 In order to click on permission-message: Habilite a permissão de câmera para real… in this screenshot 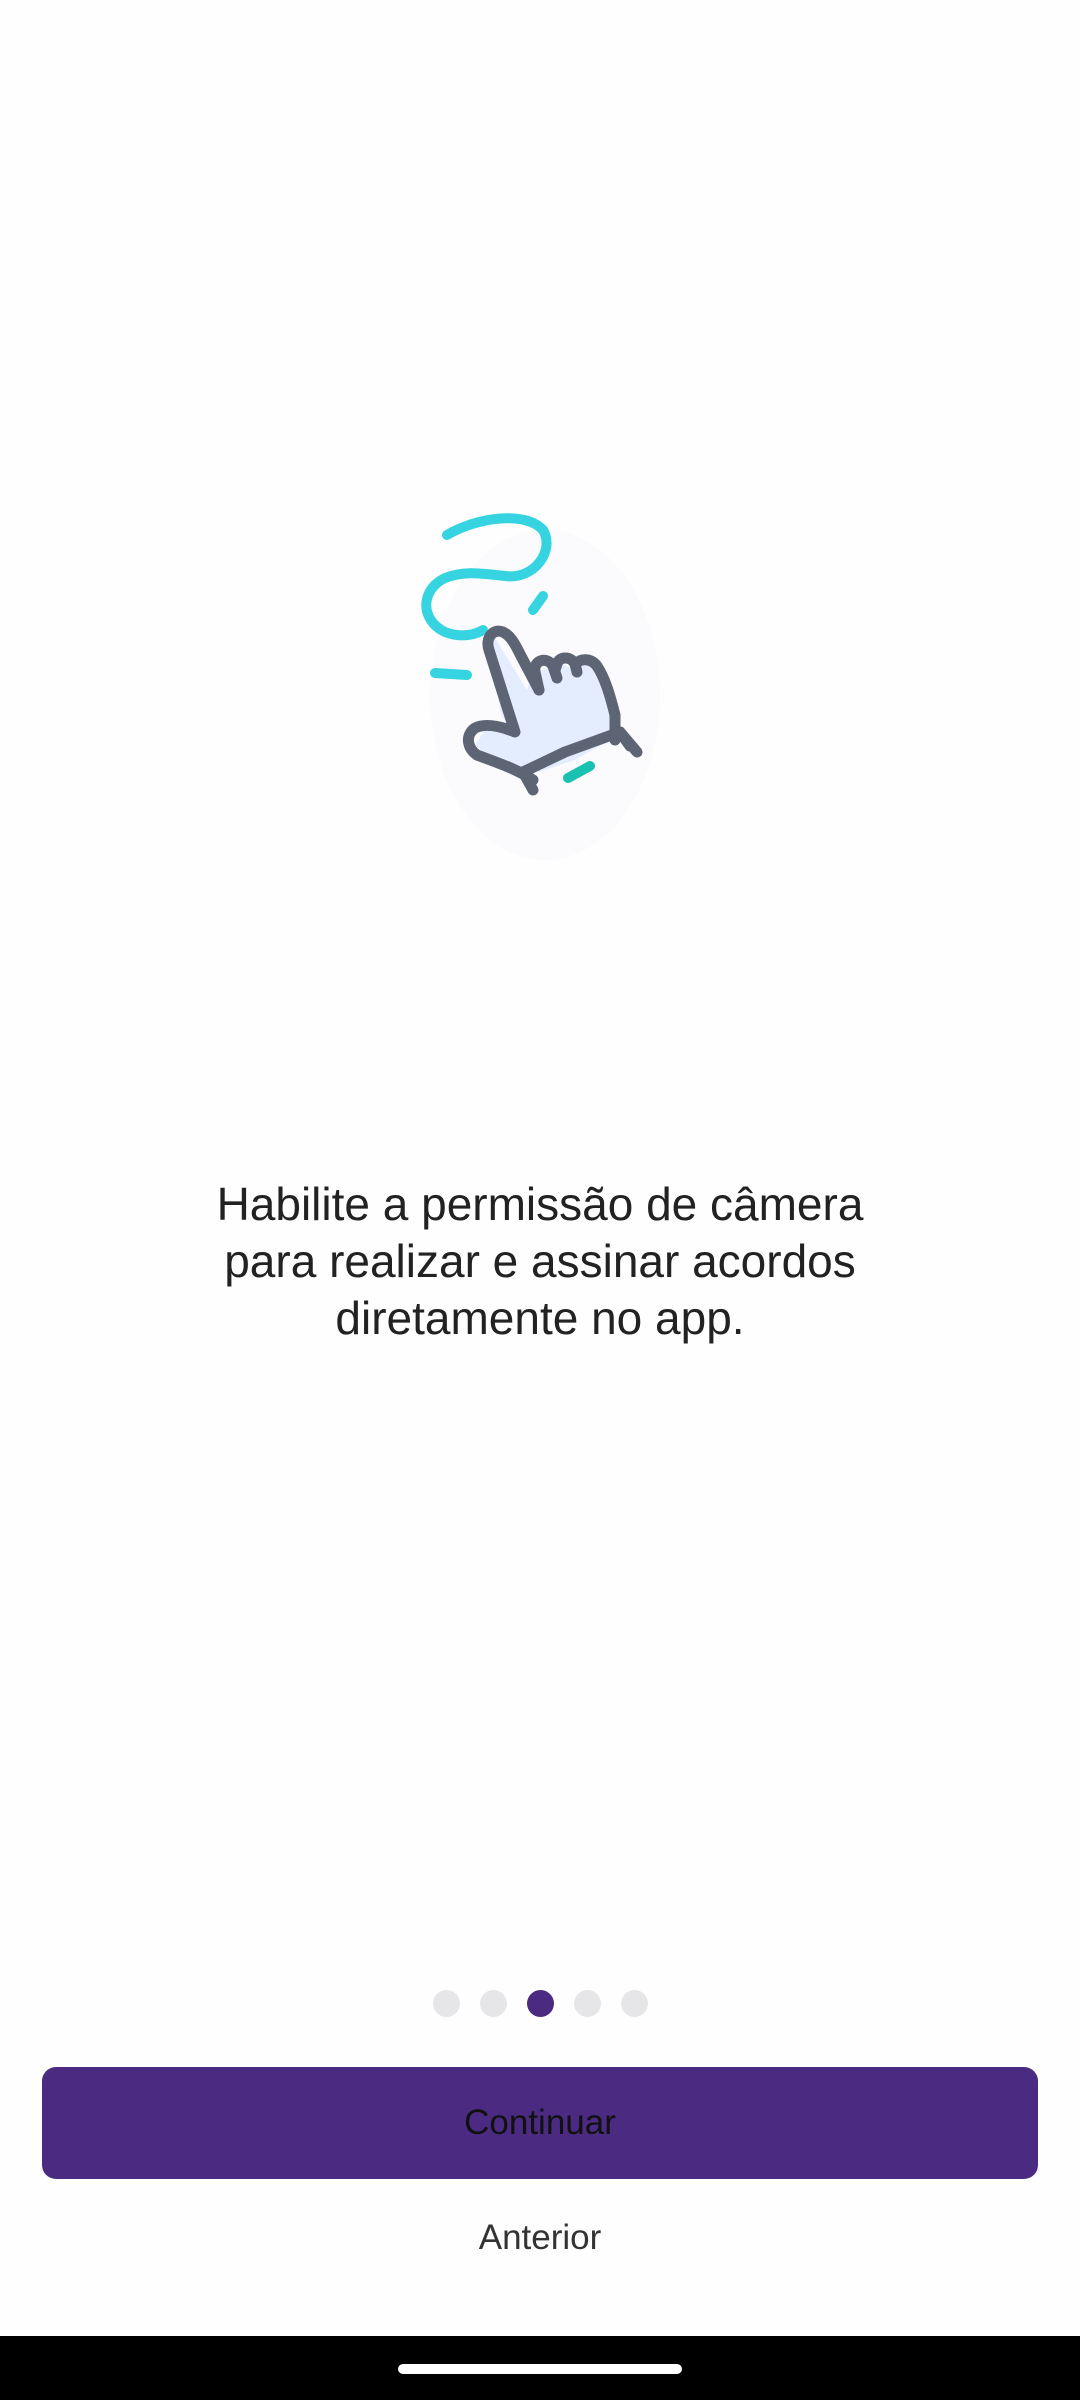, I will do `click(540, 1261)`.